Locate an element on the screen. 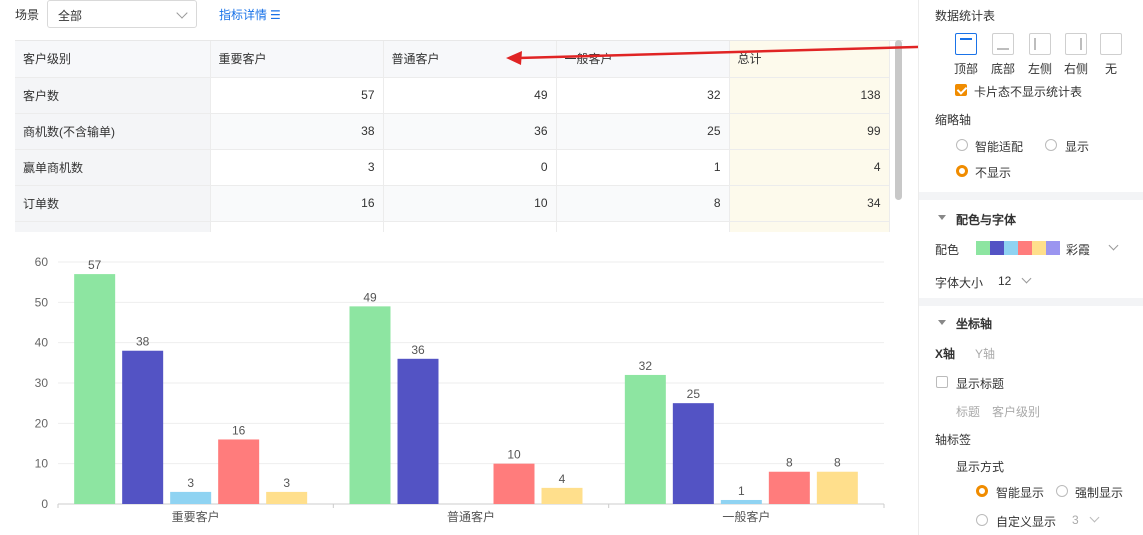 Image resolution: width=1143 pixels, height=535 pixels. bar-data-label: 25 is located at coordinates (694, 394).